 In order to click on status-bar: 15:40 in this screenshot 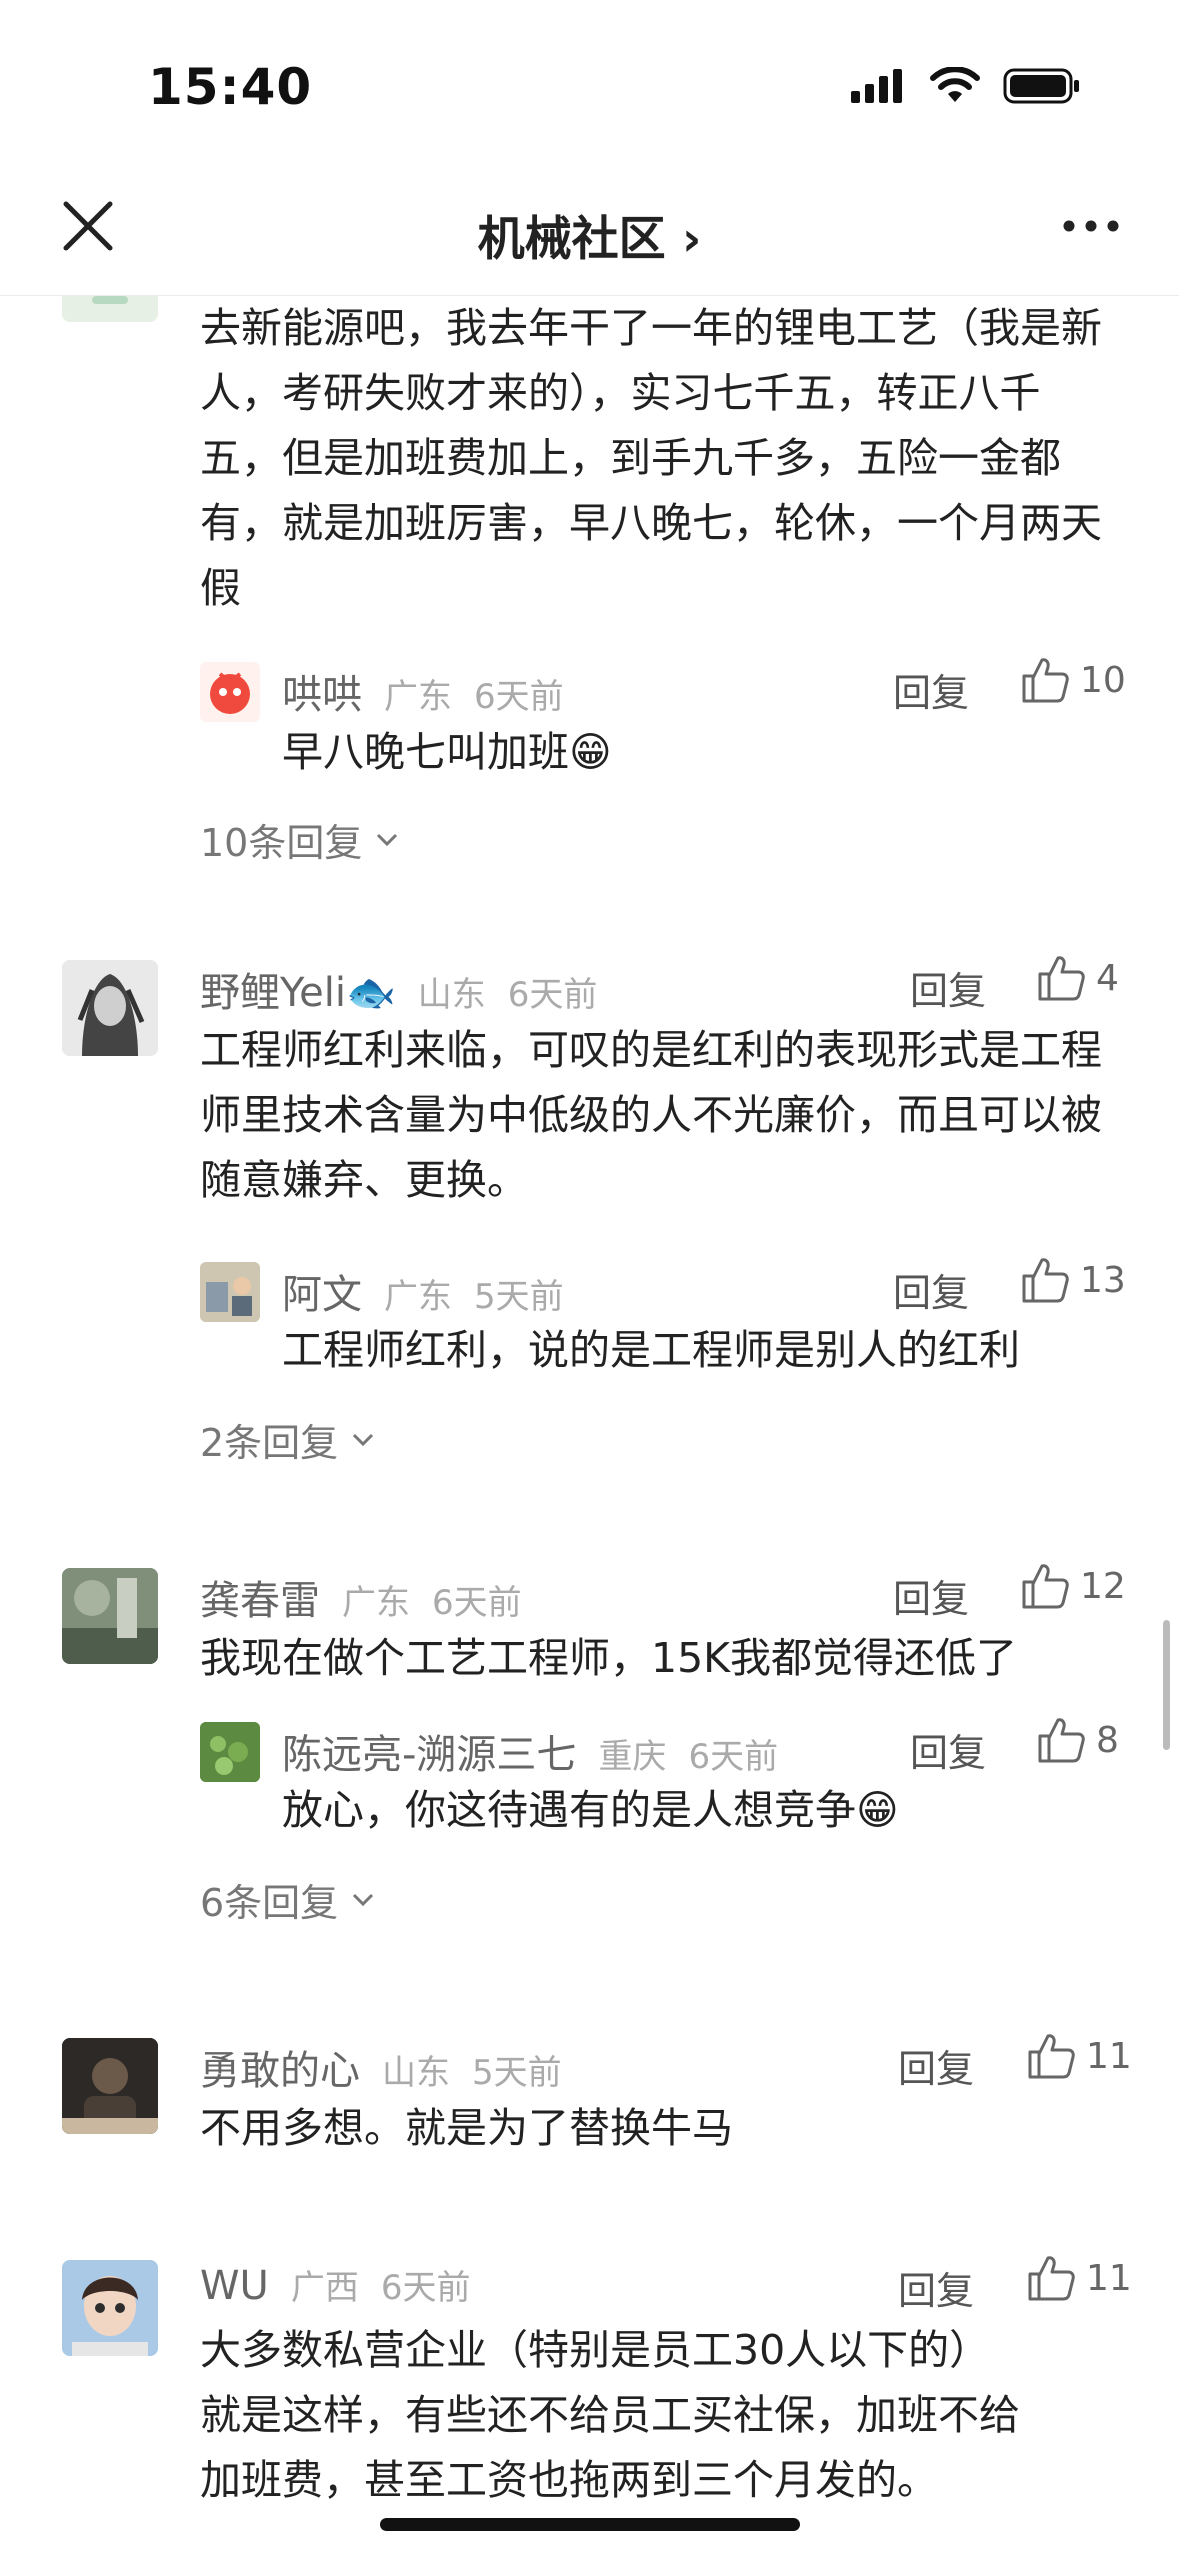, I will do `click(589, 85)`.